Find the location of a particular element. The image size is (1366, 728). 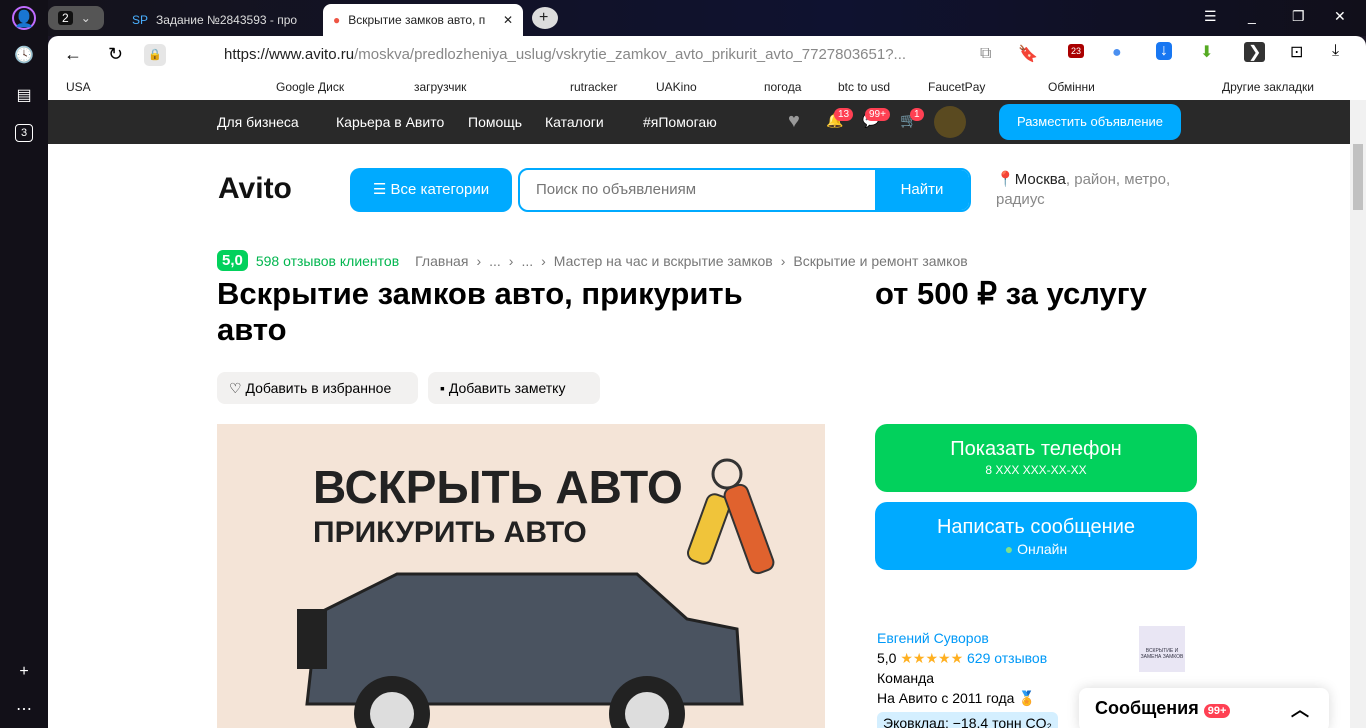

scrollbar is located at coordinates (1358, 414).